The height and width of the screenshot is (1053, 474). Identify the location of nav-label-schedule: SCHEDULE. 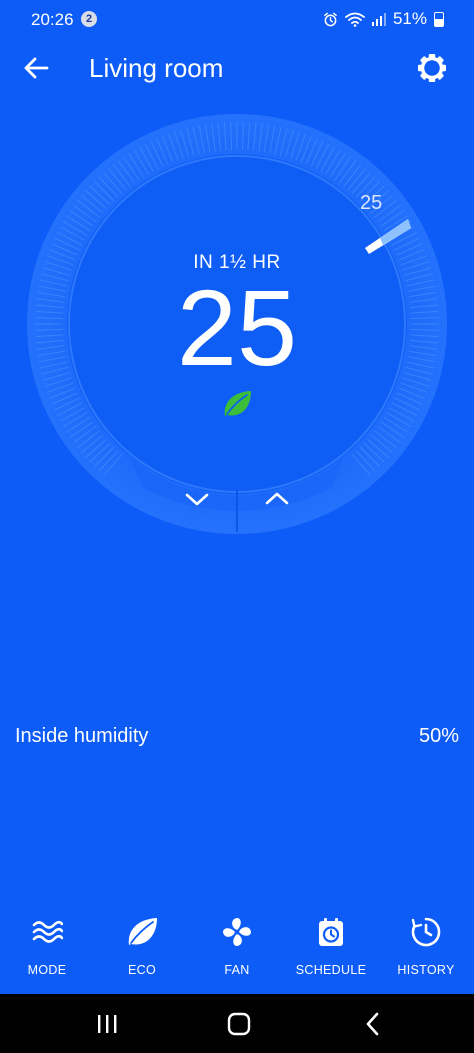
(331, 970).